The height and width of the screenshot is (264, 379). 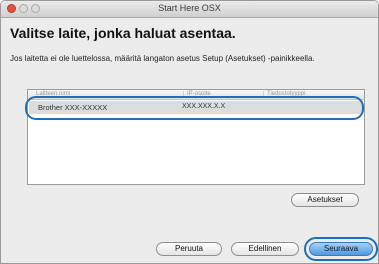 I want to click on device-highlight-ring, so click(x=194, y=108).